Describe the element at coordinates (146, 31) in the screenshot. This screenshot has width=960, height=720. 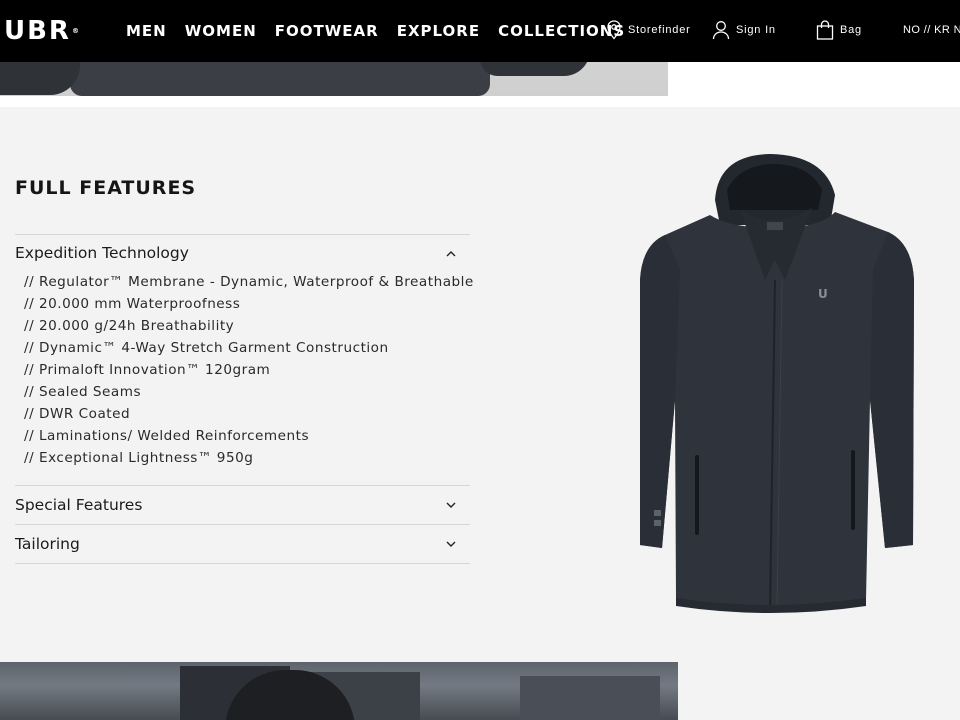
I see `menu-item-men: MEN` at that location.